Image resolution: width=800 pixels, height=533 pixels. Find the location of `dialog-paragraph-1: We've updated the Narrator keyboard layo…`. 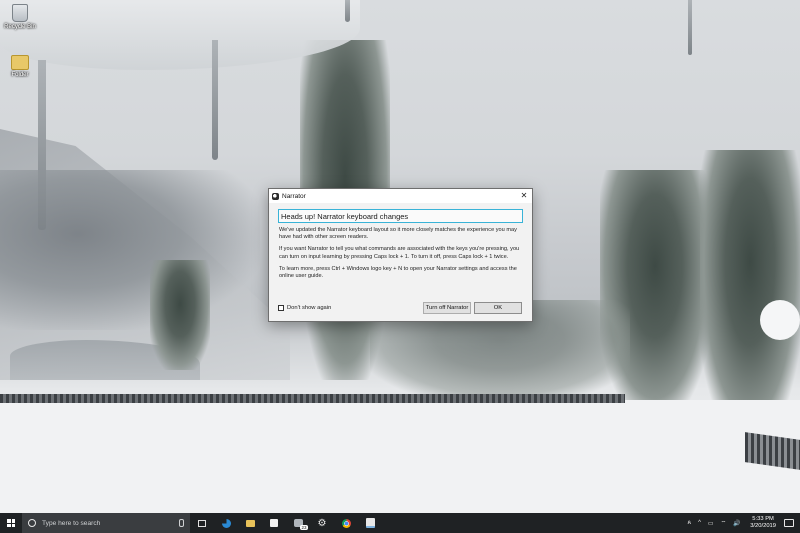

dialog-paragraph-1: We've updated the Narrator keyboard layo… is located at coordinates (398, 234).